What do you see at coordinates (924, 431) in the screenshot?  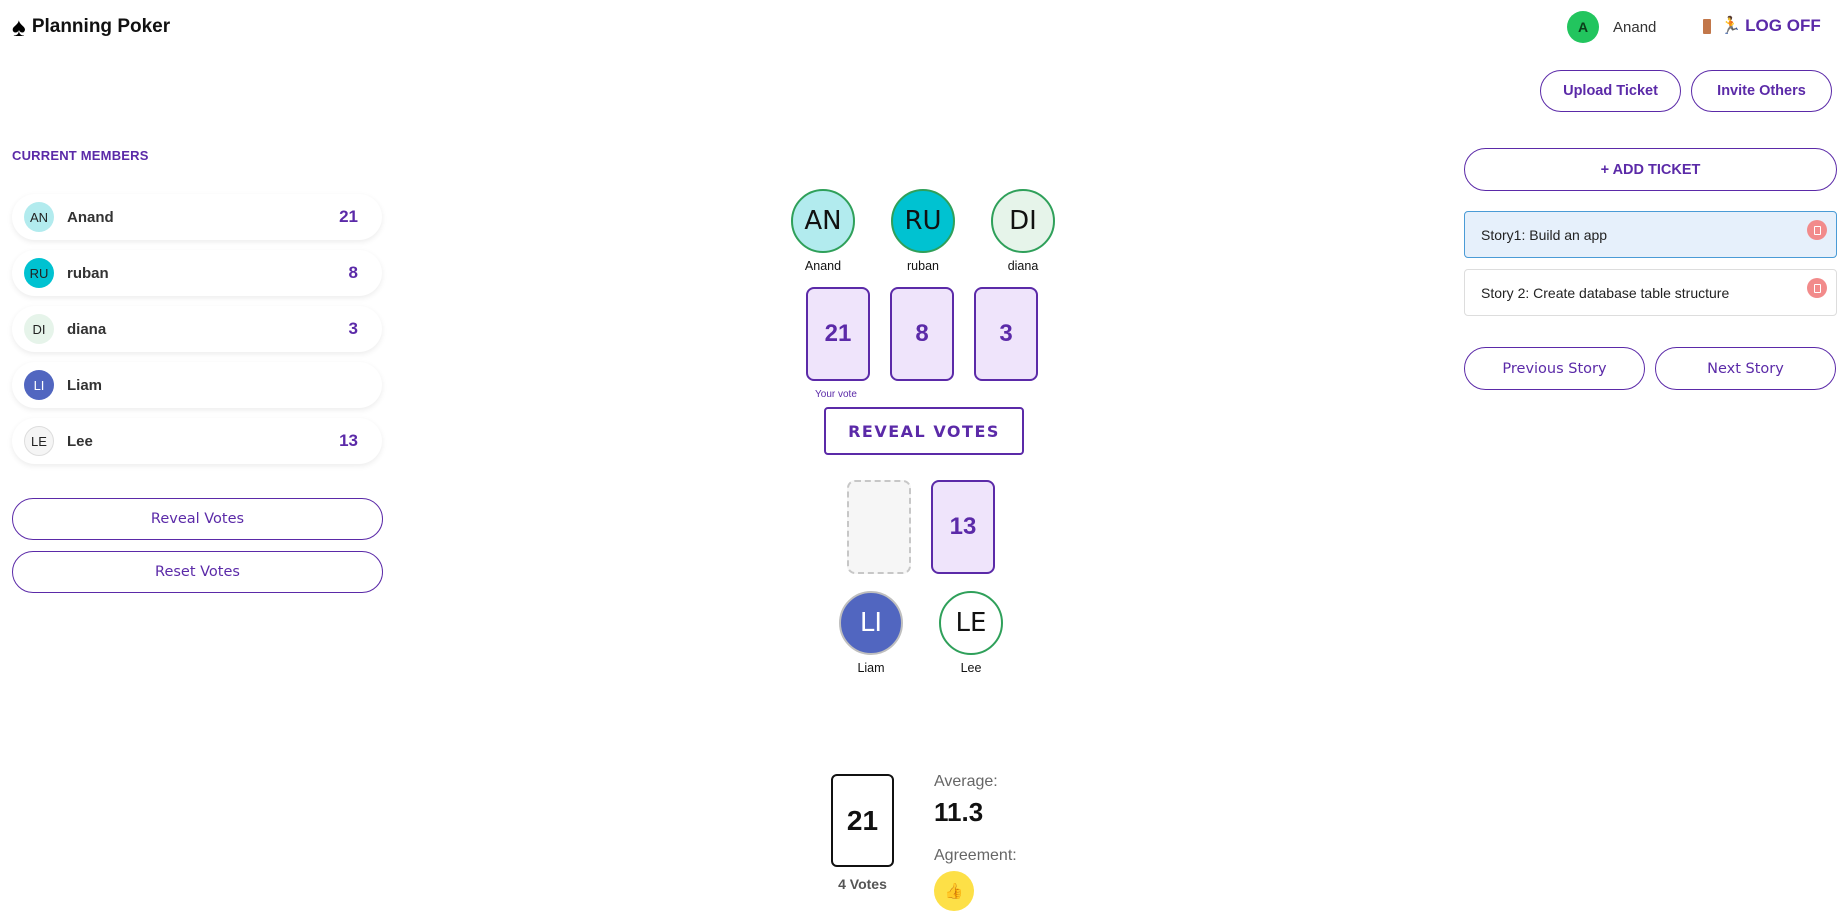 I see `reveal-votes-center-button: REVEAL VOTES` at bounding box center [924, 431].